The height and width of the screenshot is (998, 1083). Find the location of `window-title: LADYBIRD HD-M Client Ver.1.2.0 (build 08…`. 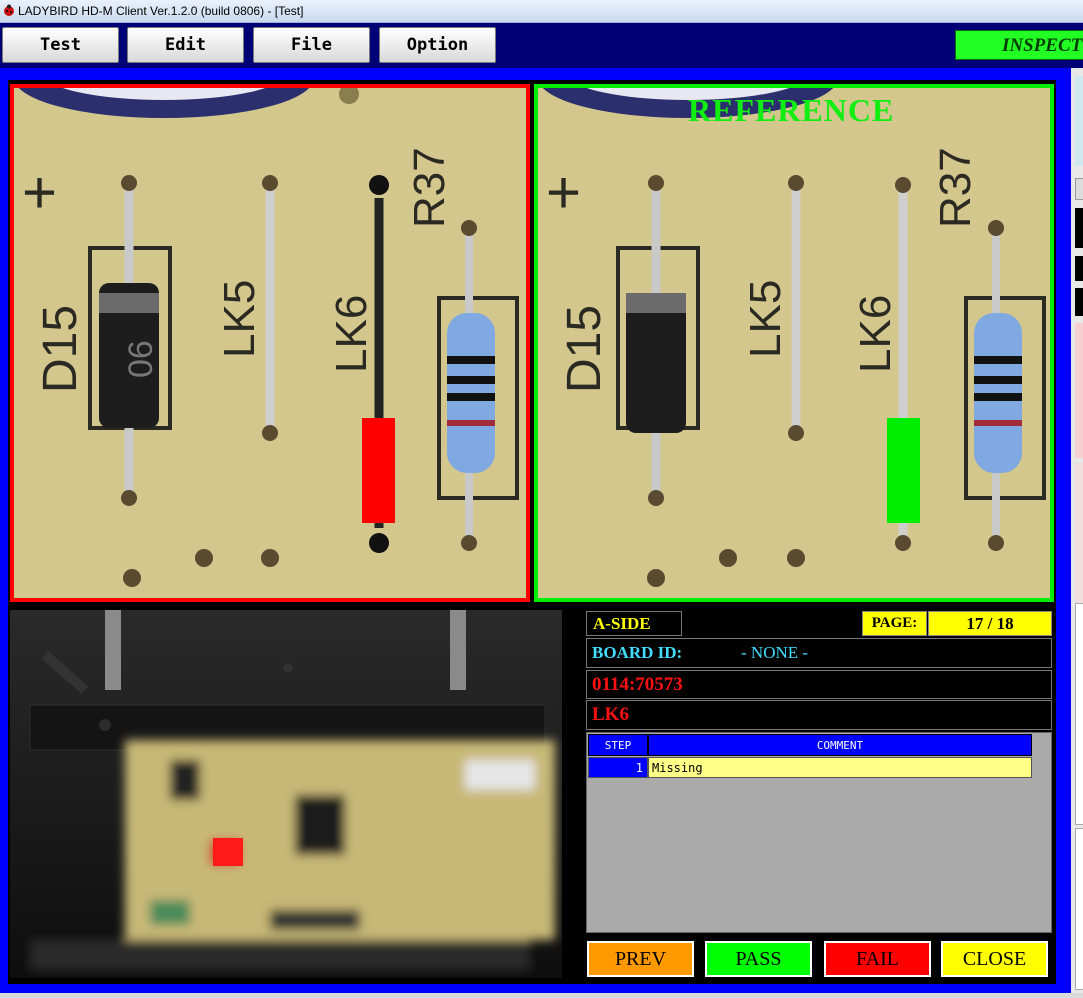

window-title: LADYBIRD HD-M Client Ver.1.2.0 (build 08… is located at coordinates (161, 11).